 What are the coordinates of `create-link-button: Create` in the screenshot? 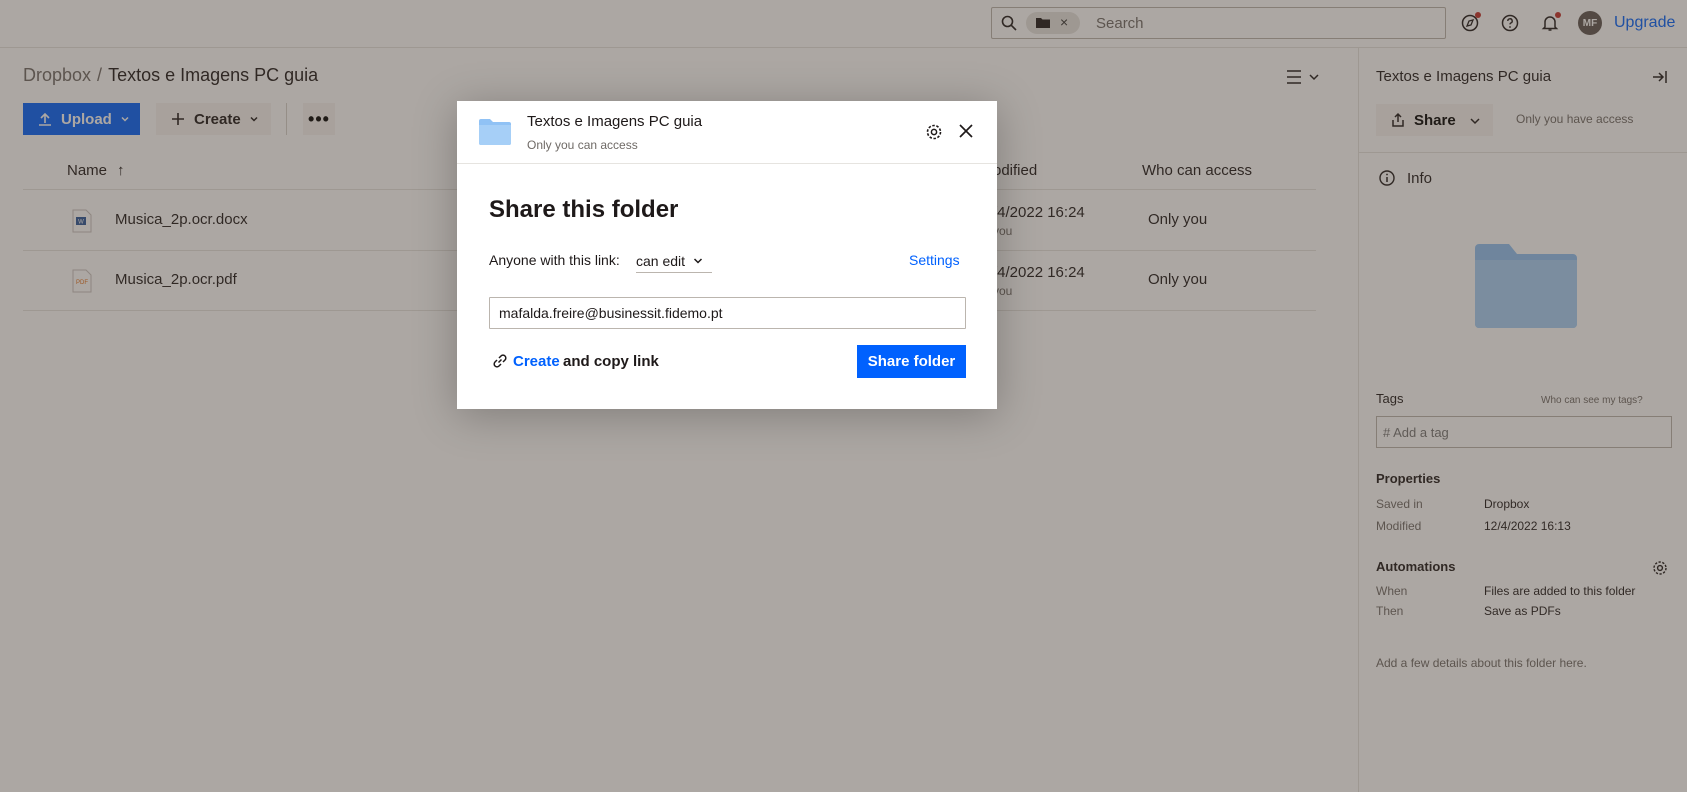 It's located at (536, 361).